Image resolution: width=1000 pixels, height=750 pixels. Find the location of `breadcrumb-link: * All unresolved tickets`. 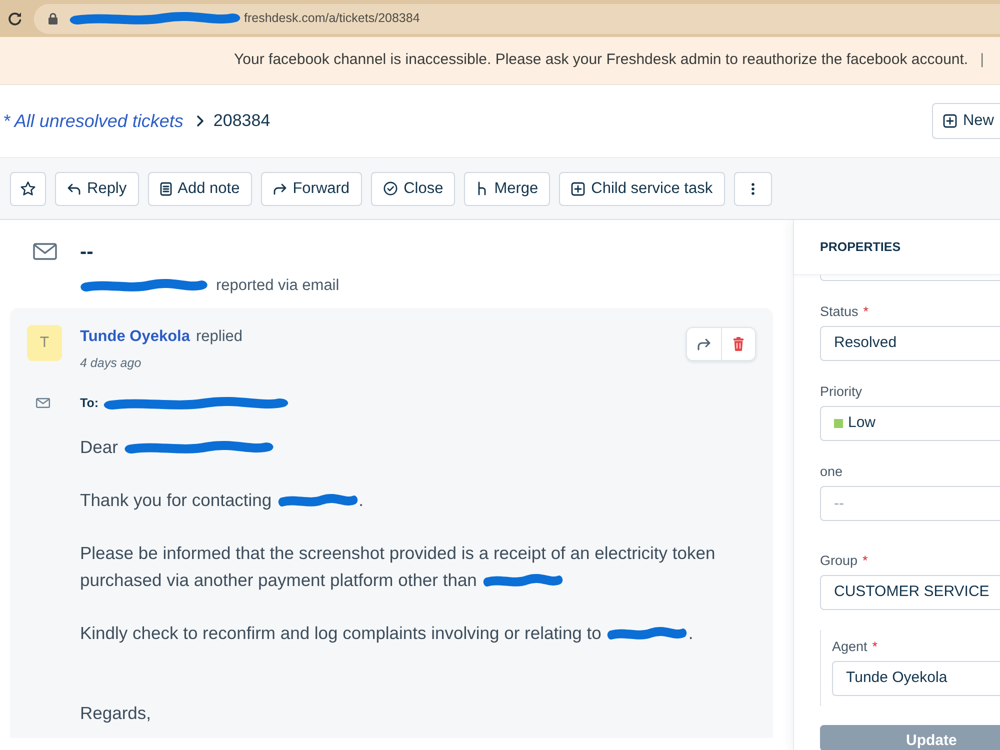

breadcrumb-link: * All unresolved tickets is located at coordinates (93, 121).